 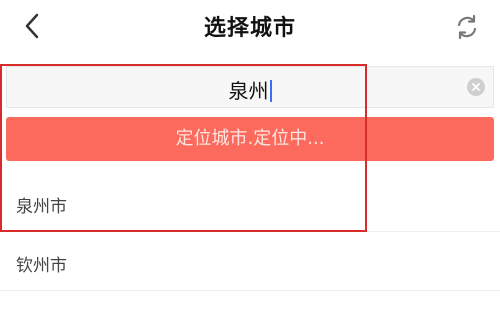 I want to click on text-cursor, so click(x=270, y=91).